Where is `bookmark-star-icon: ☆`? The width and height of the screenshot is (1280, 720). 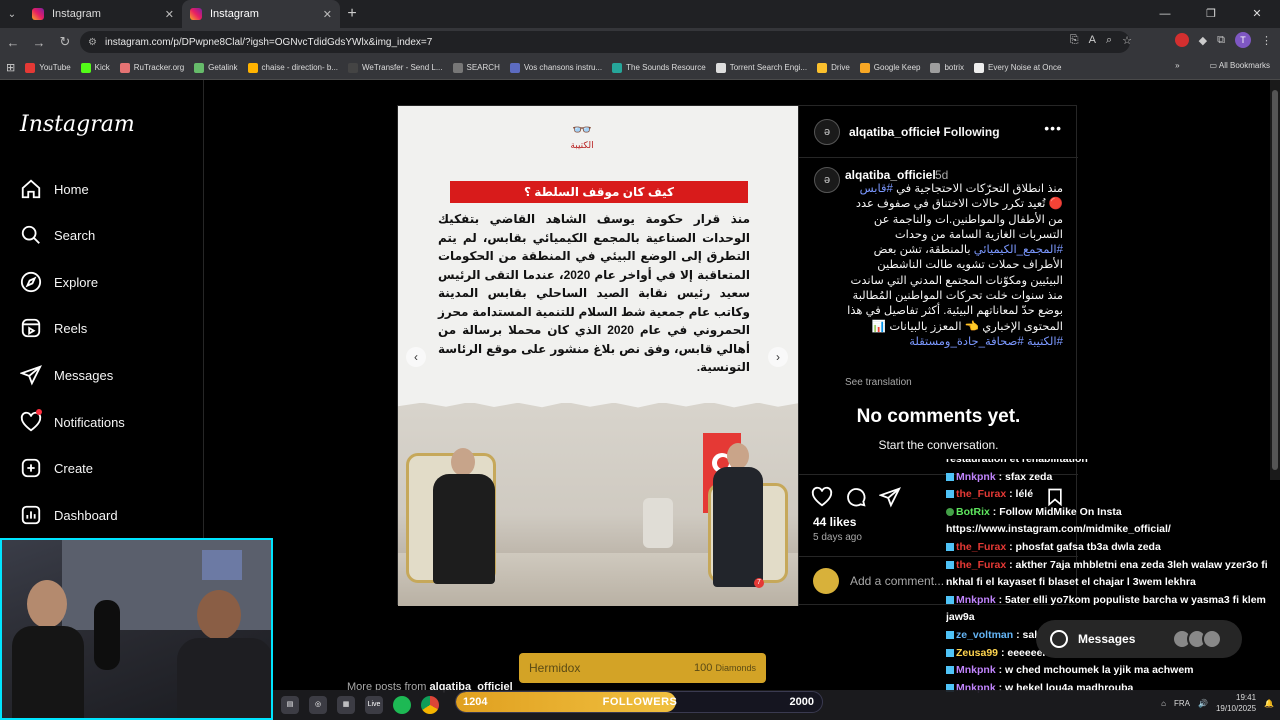 bookmark-star-icon: ☆ is located at coordinates (1127, 40).